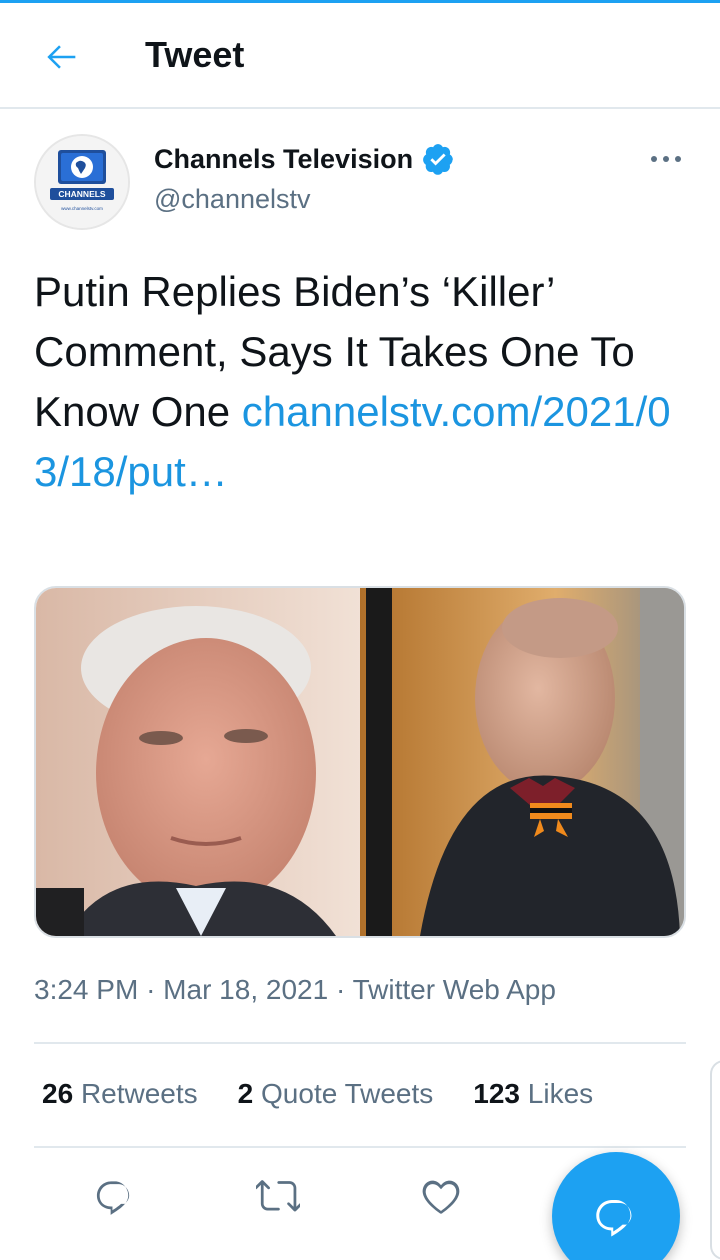 The height and width of the screenshot is (1260, 720). What do you see at coordinates (86, 989) in the screenshot?
I see `tweet-time: 3:24 PM` at bounding box center [86, 989].